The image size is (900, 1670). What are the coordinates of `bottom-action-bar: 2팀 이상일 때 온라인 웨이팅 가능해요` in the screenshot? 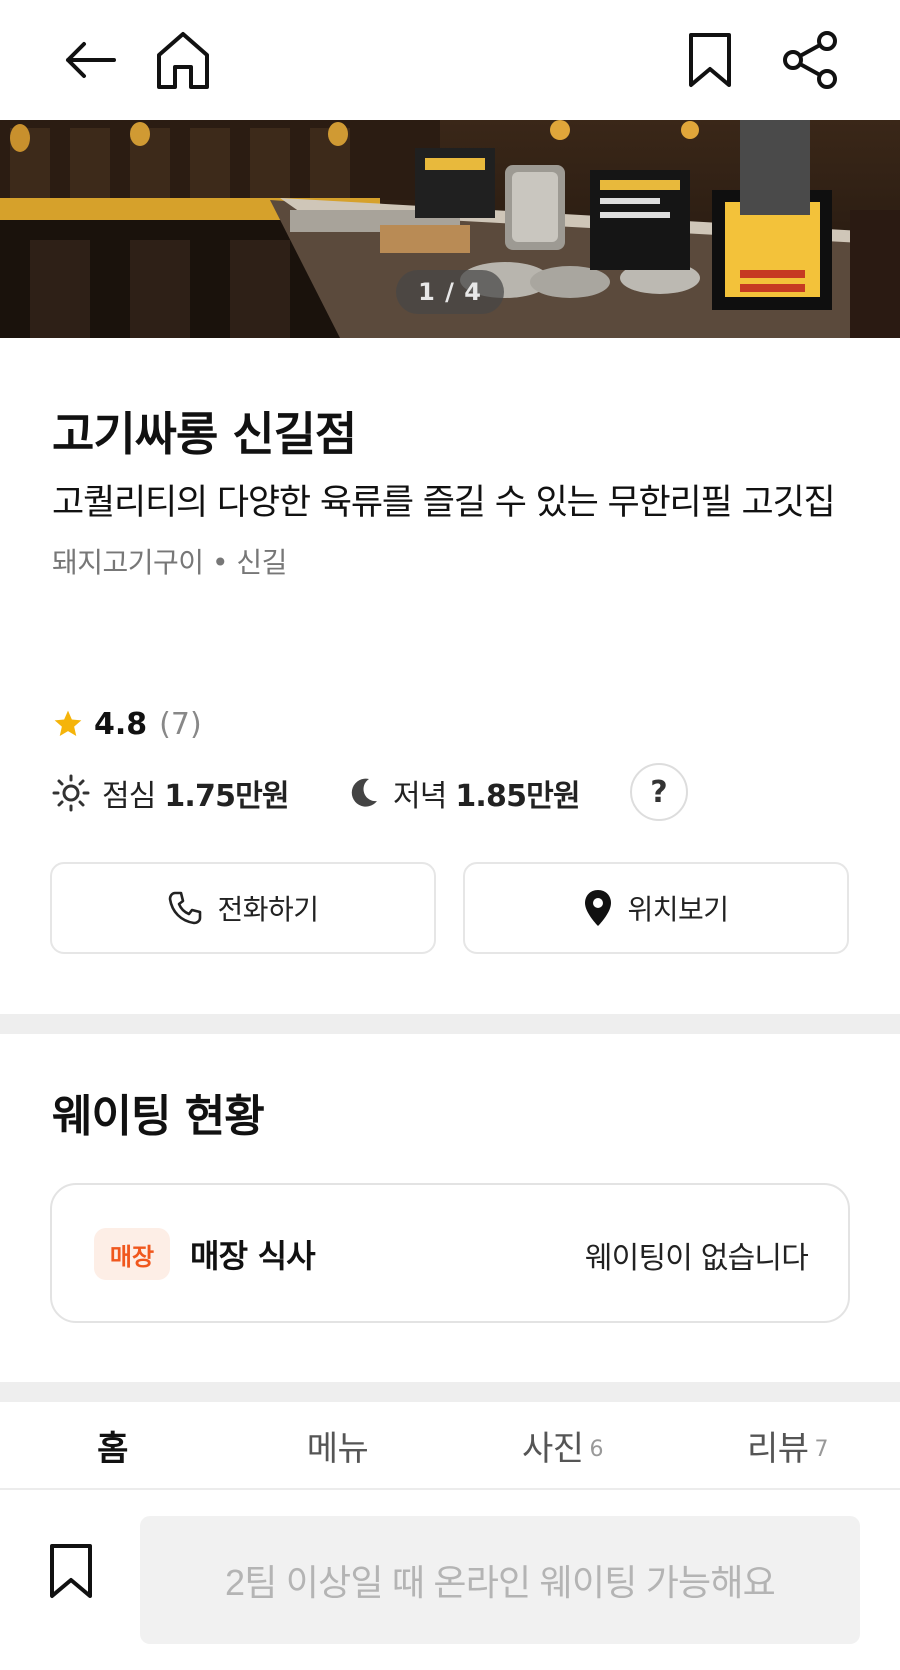 It's located at (450, 1581).